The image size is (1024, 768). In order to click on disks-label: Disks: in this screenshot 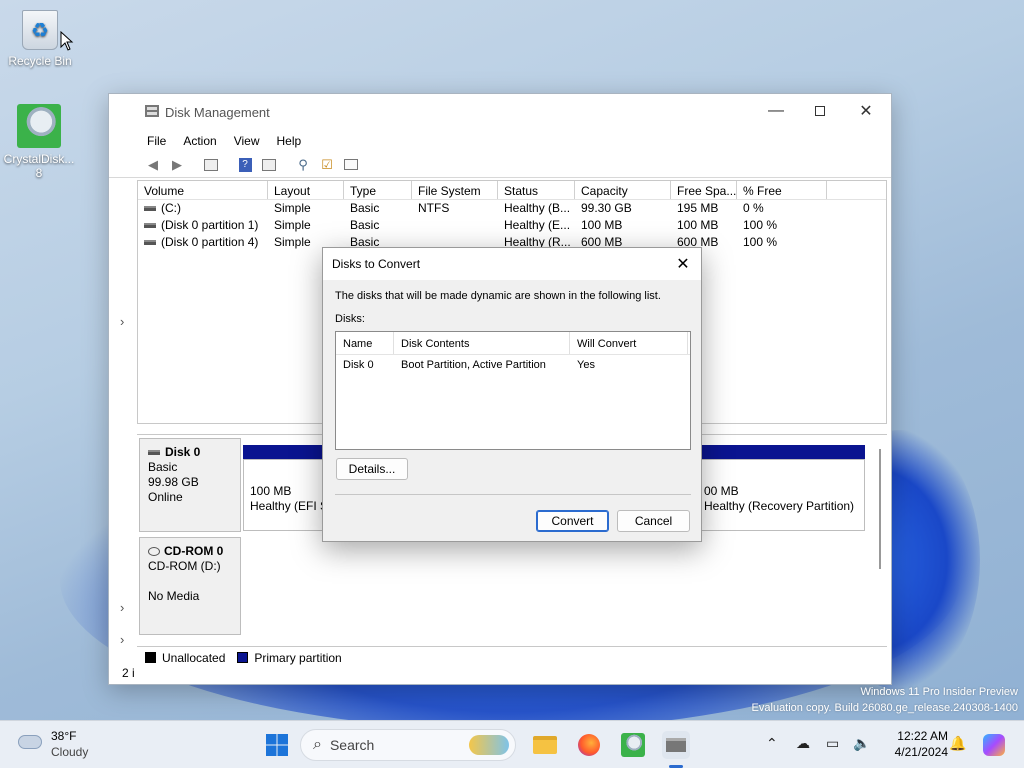, I will do `click(350, 319)`.